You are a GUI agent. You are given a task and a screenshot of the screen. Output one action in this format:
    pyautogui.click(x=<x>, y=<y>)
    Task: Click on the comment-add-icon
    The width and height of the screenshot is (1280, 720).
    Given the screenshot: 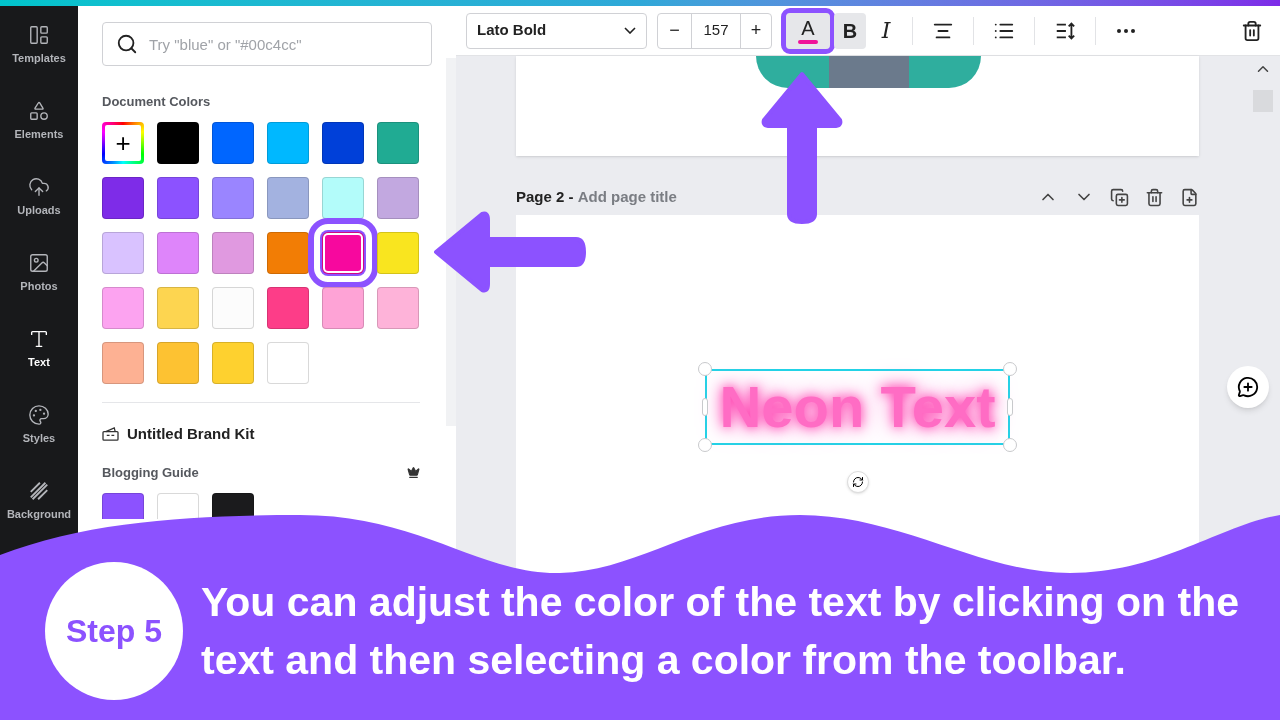 What is the action you would take?
    pyautogui.click(x=1247, y=387)
    